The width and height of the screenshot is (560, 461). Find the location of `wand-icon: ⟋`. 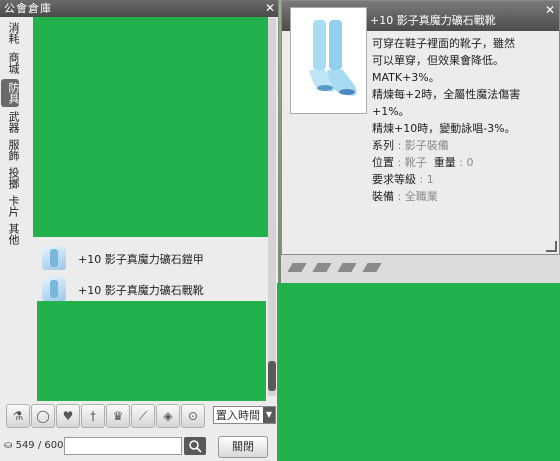

wand-icon: ⟋ is located at coordinates (143, 416).